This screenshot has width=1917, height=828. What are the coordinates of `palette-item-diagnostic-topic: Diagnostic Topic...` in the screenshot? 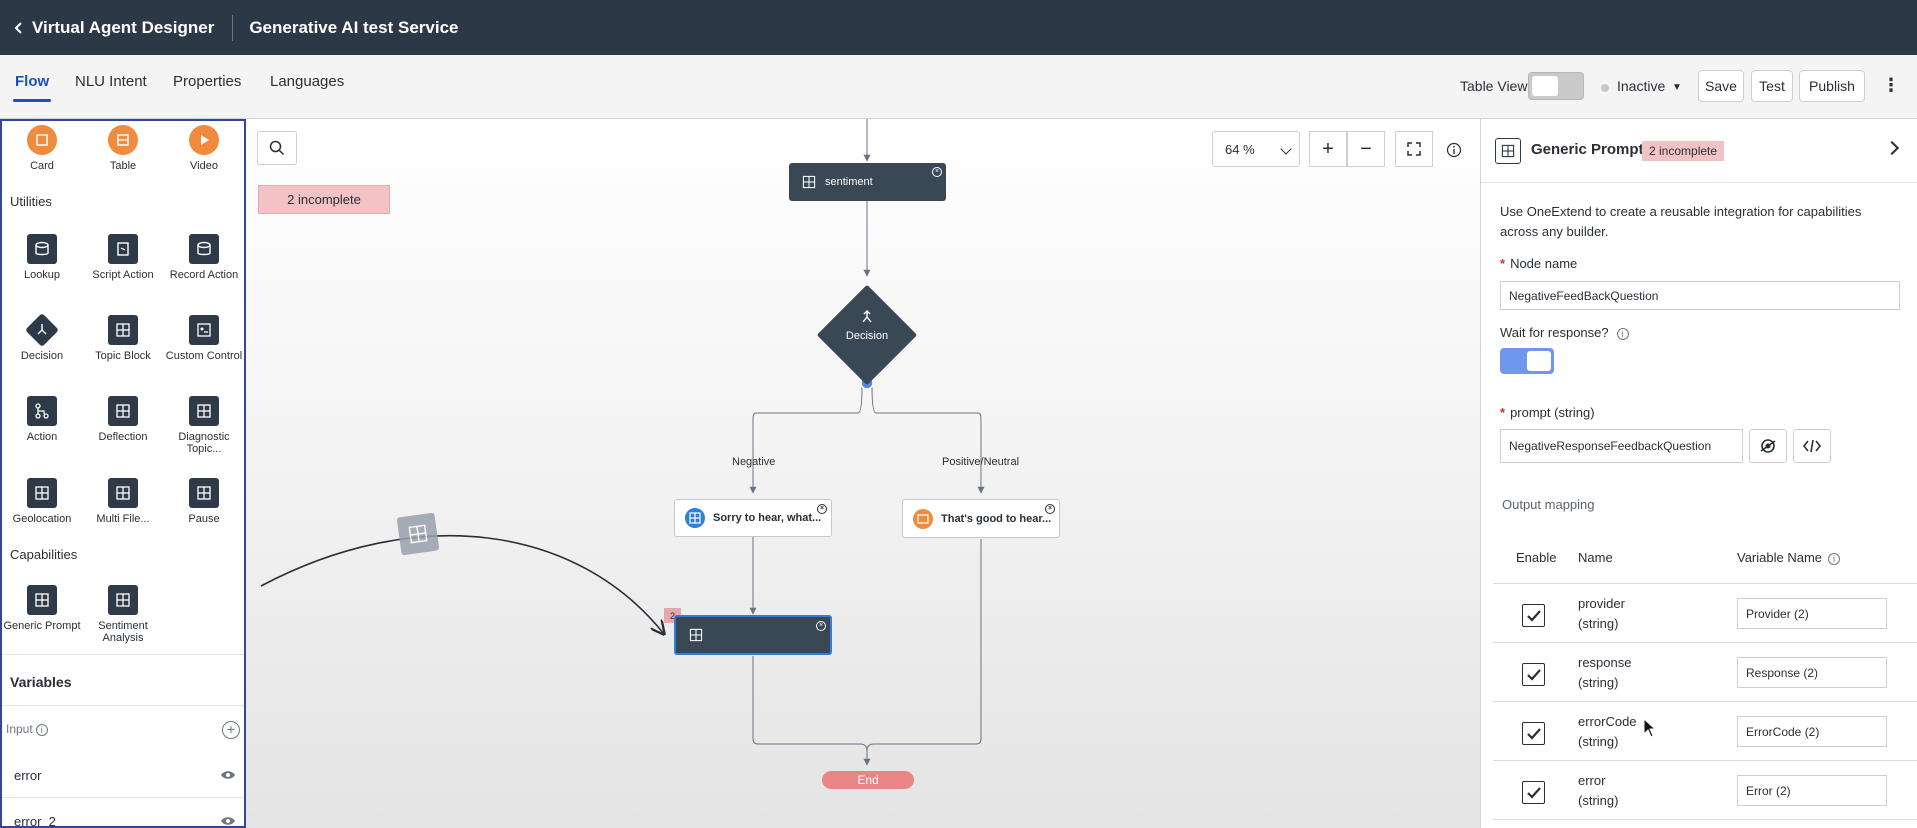 It's located at (204, 425).